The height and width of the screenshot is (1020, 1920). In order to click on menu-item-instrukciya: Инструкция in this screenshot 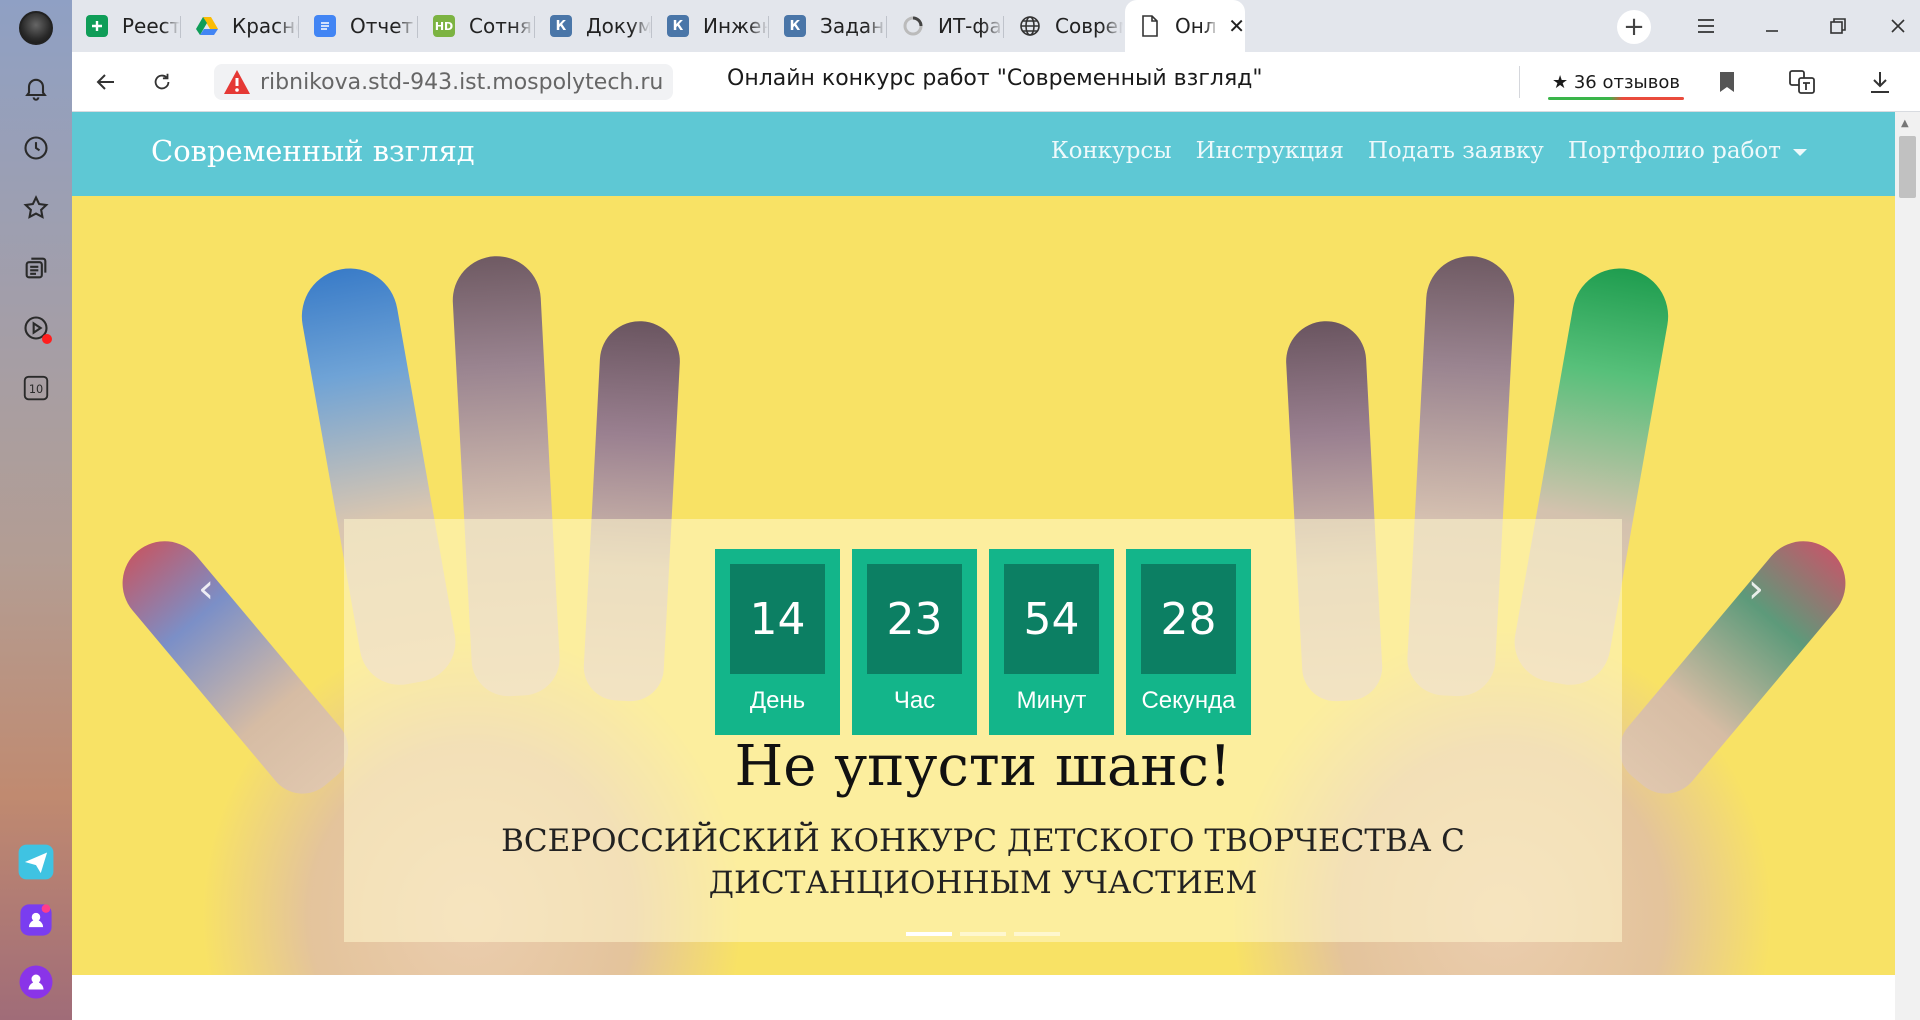, I will do `click(1270, 151)`.